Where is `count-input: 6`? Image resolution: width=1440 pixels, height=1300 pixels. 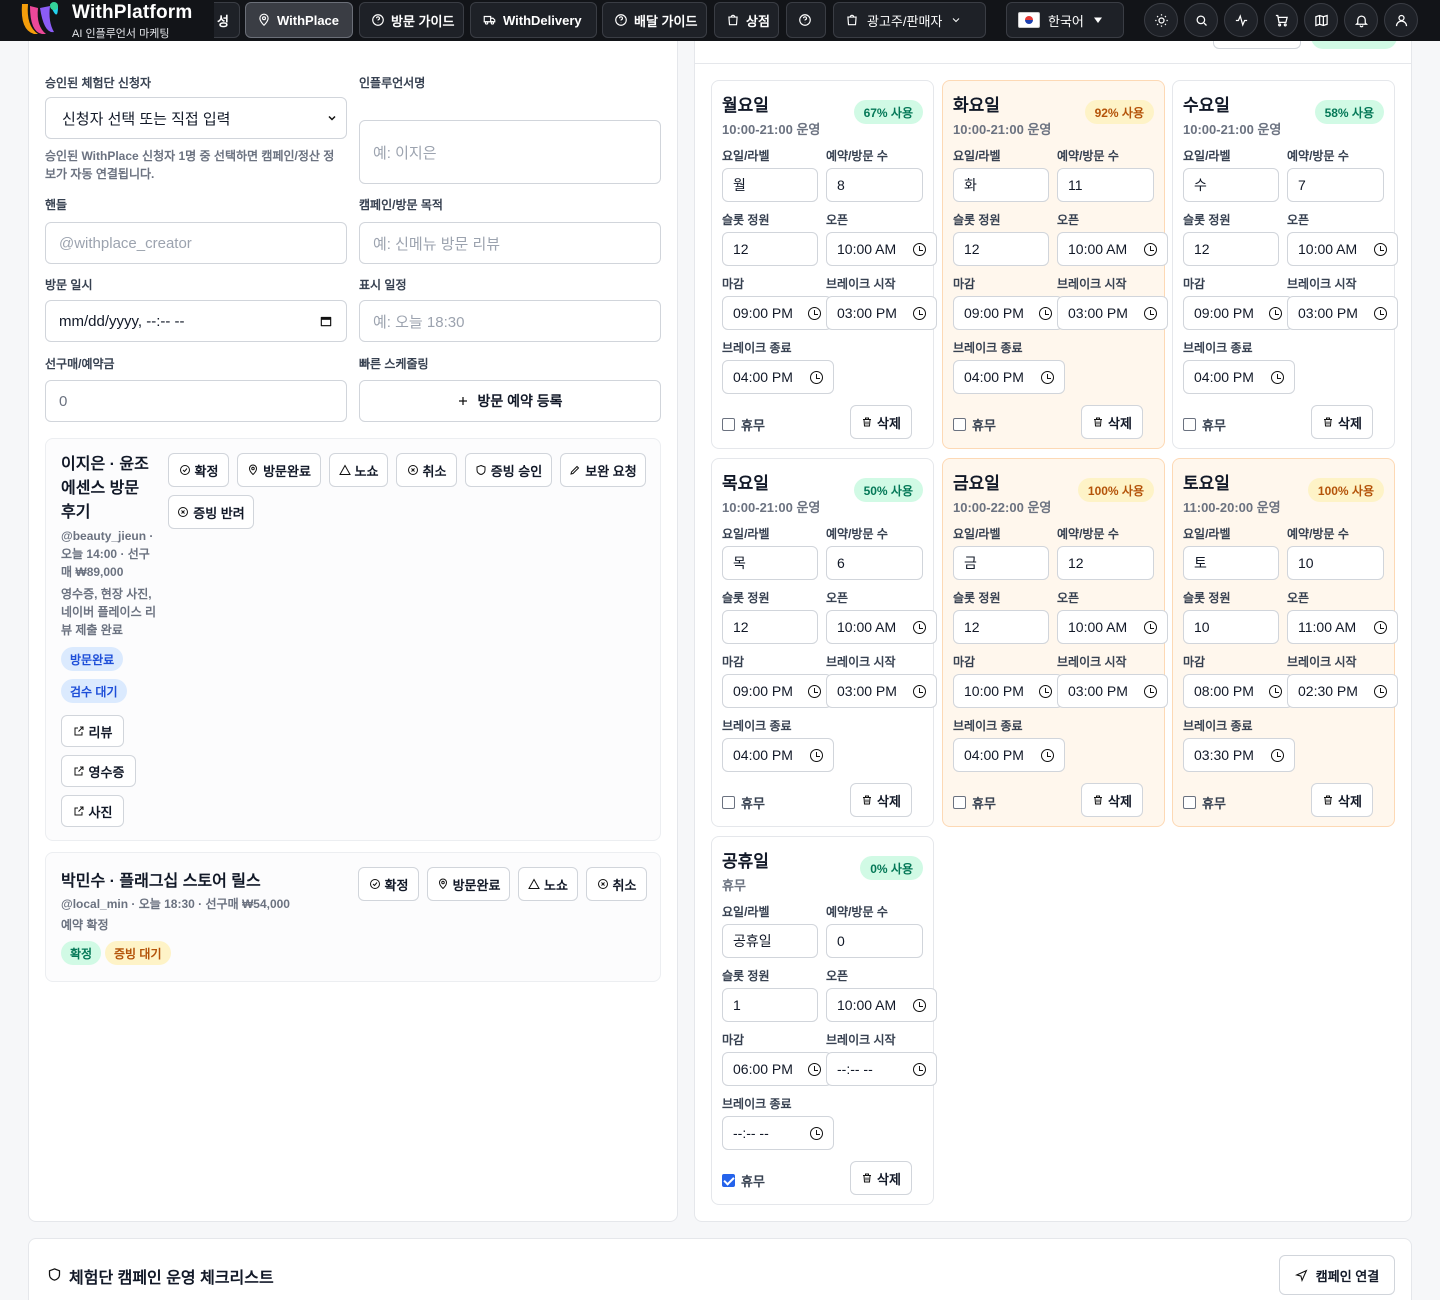
count-input: 6 is located at coordinates (874, 563).